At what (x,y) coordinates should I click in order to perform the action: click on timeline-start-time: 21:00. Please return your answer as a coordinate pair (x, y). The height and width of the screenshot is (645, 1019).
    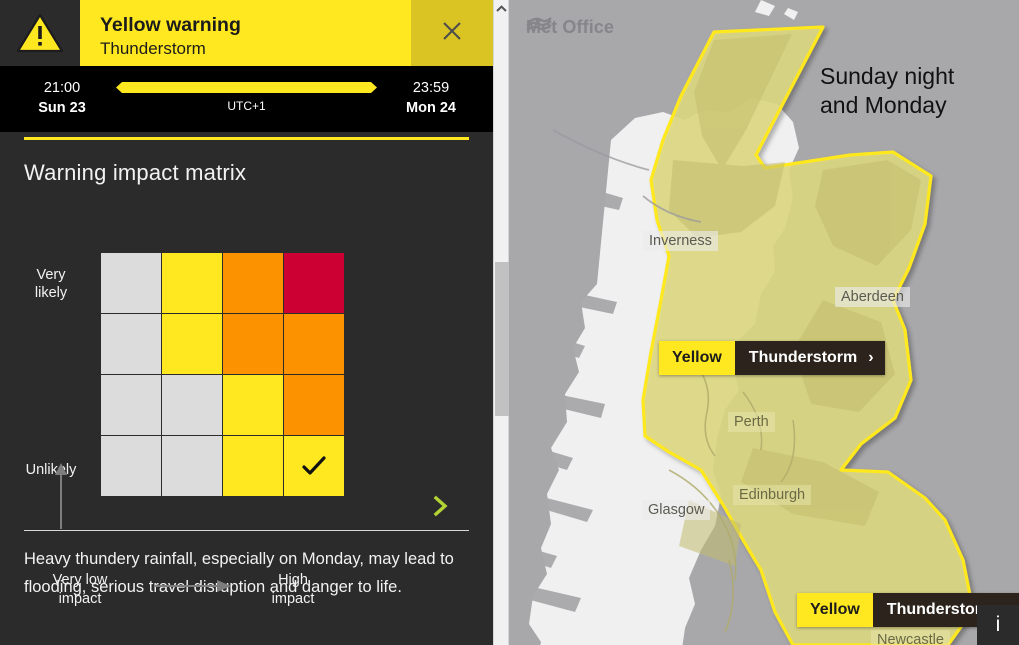
    Looking at the image, I should click on (62, 88).